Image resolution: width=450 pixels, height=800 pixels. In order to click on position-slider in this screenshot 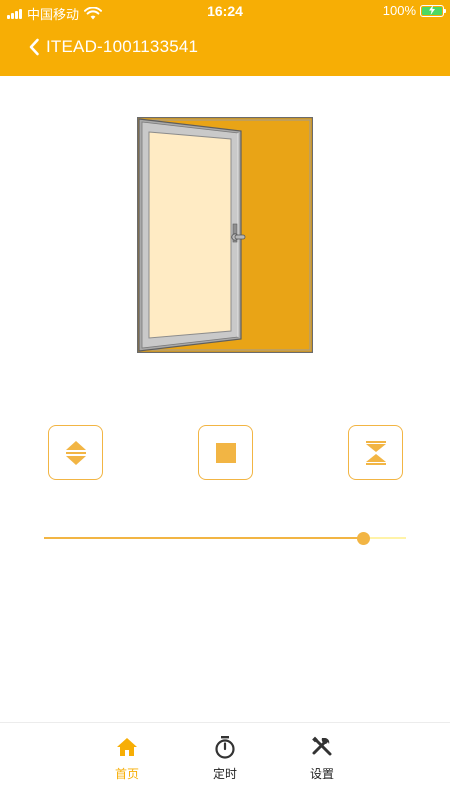, I will do `click(225, 538)`.